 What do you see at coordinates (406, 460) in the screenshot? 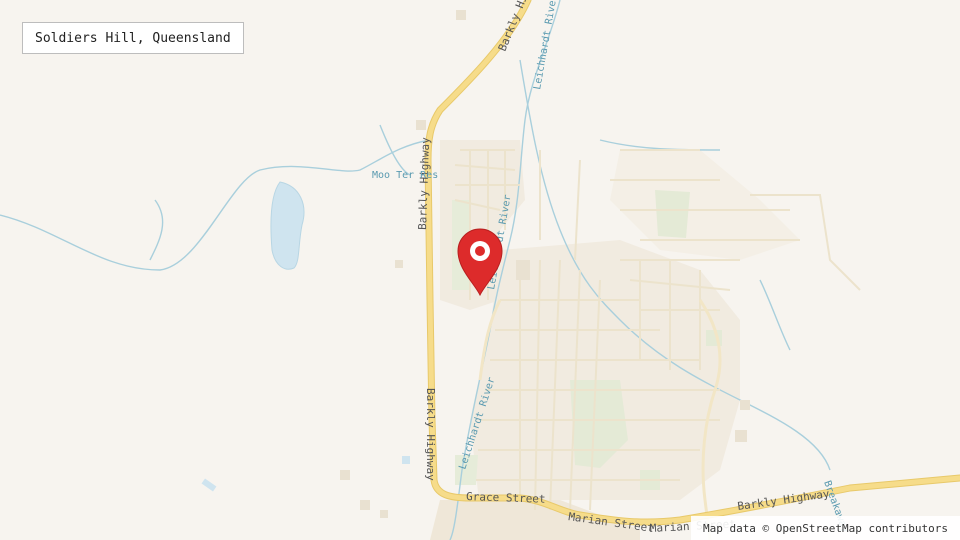
I see `small-water-body` at bounding box center [406, 460].